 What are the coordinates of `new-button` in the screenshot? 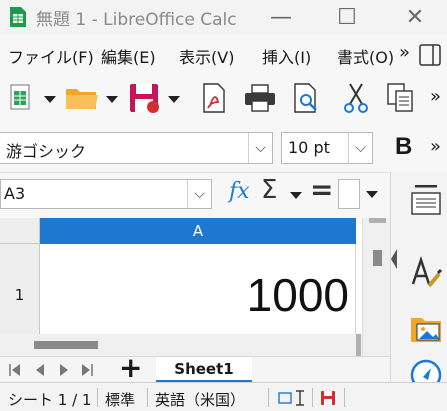 It's located at (22, 98).